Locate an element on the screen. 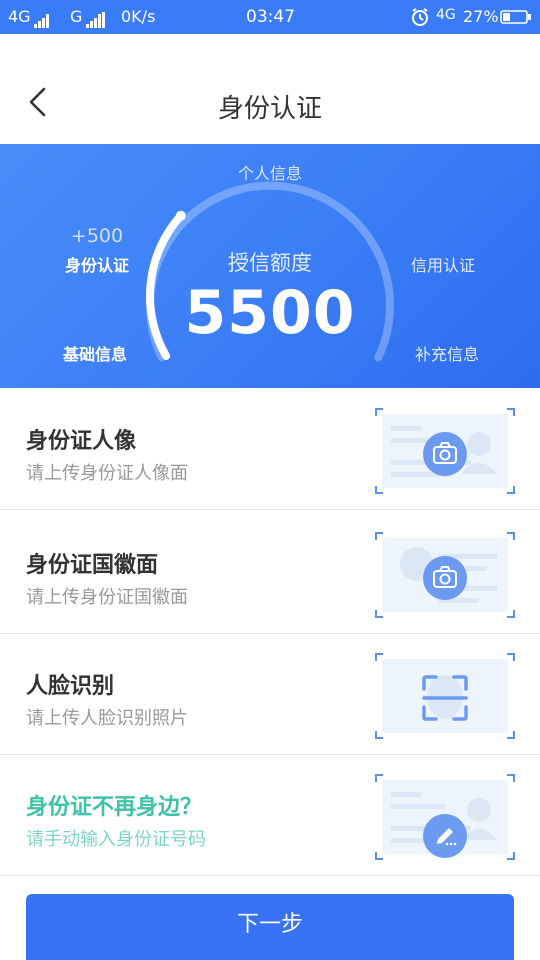 The height and width of the screenshot is (960, 540). label-bonus: +500 is located at coordinates (97, 236).